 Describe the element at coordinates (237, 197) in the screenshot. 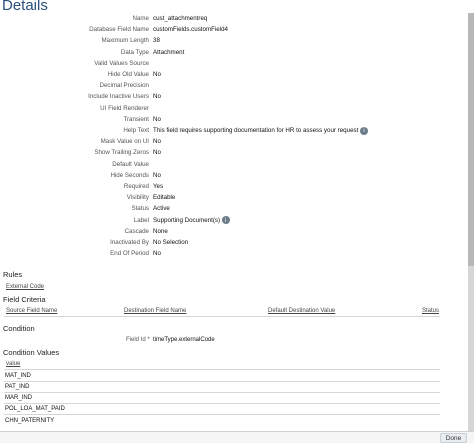

I see `field-row-visibility: Visibility Editable` at that location.